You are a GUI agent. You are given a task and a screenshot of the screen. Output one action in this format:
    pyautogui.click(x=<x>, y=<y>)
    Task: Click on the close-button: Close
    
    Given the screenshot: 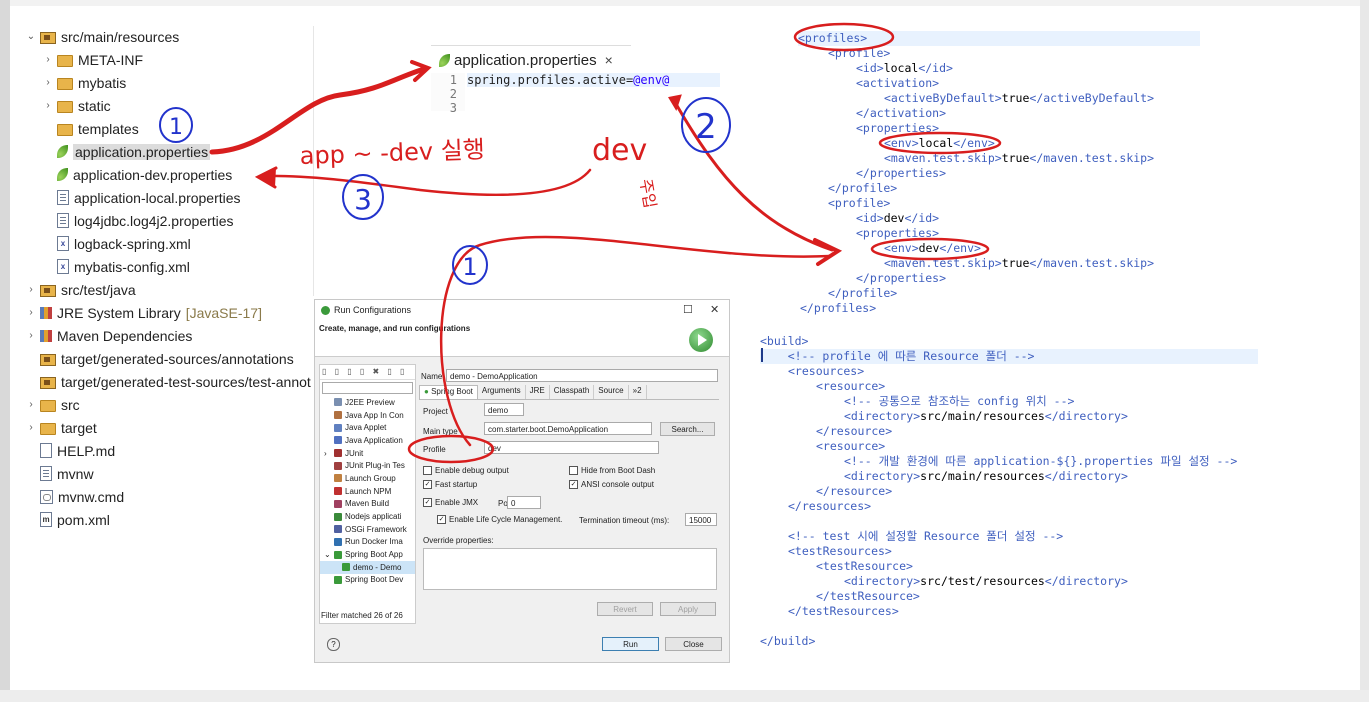 What is the action you would take?
    pyautogui.click(x=693, y=644)
    